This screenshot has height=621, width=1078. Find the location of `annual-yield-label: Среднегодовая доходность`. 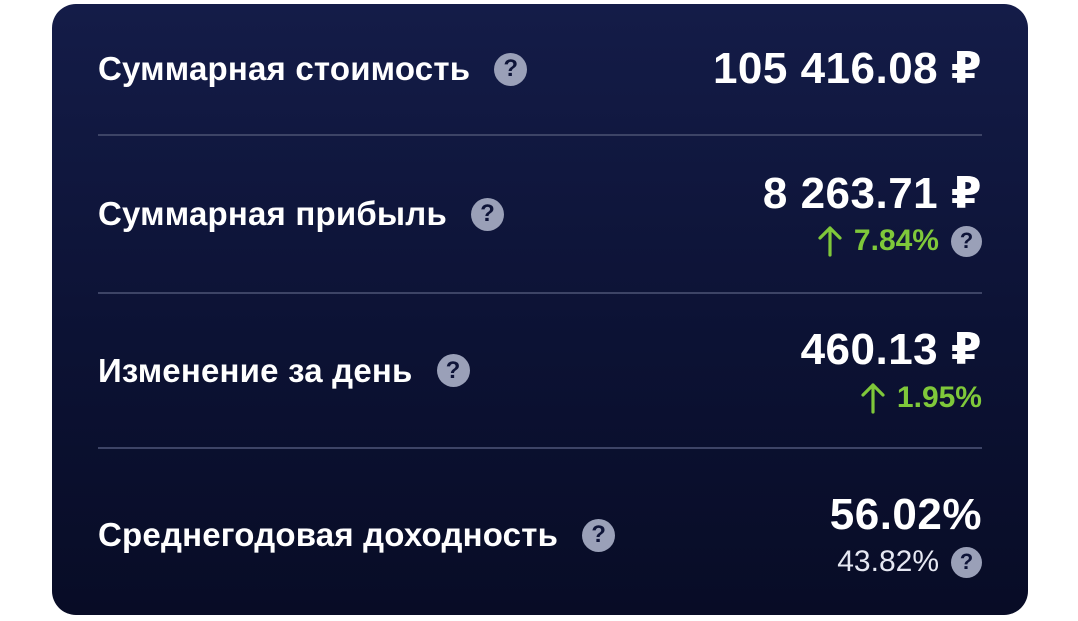

annual-yield-label: Среднегодовая доходность is located at coordinates (328, 534).